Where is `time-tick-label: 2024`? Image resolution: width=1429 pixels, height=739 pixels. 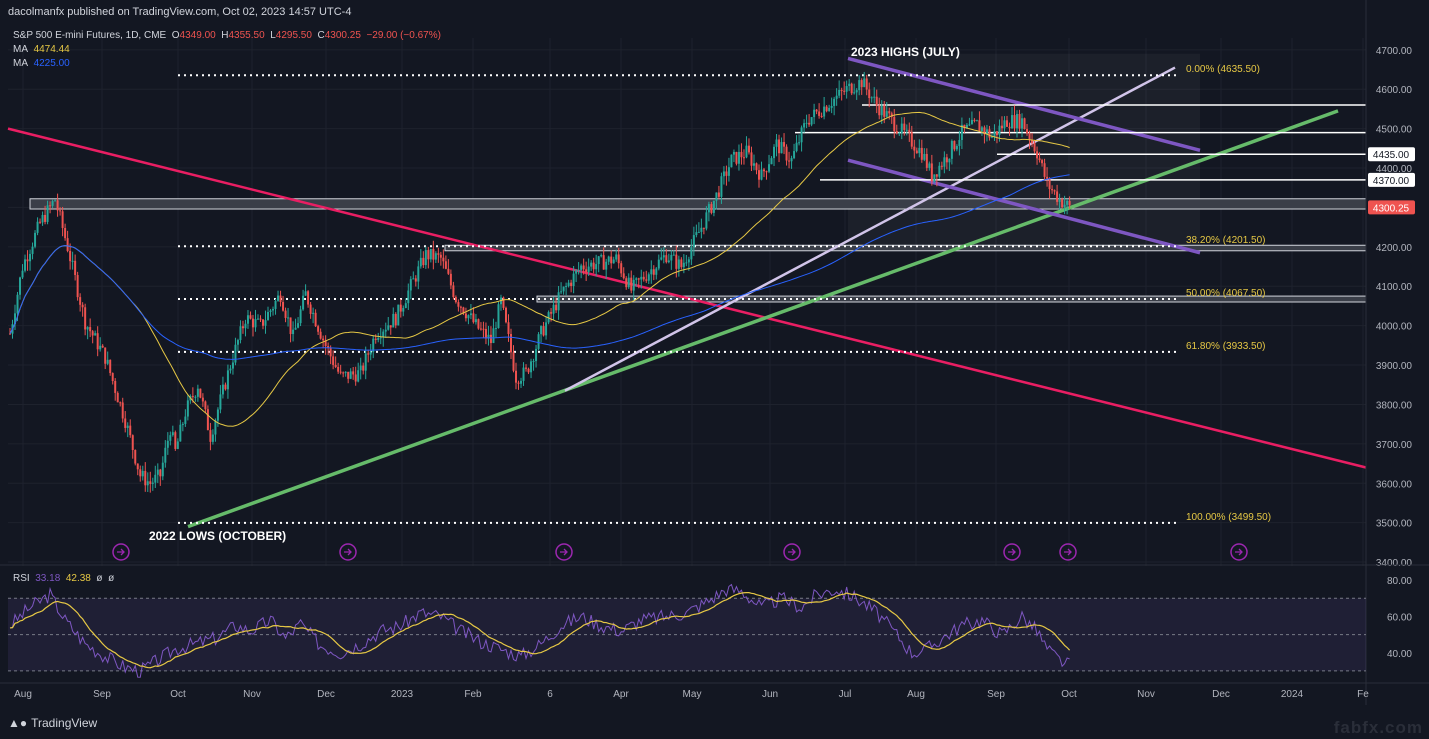
time-tick-label: 2024 is located at coordinates (1292, 694).